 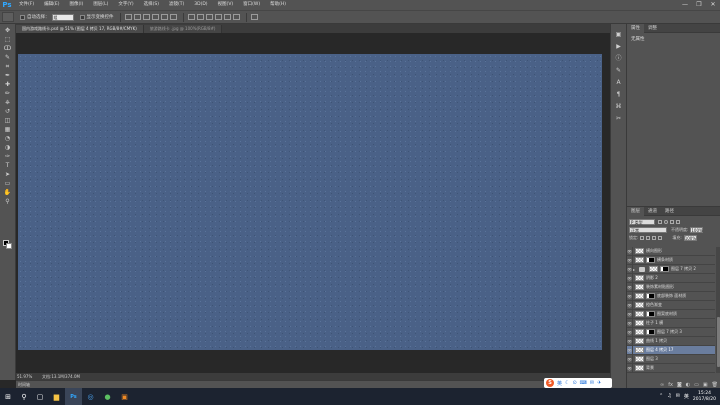 What do you see at coordinates (8, 157) in the screenshot?
I see `pen-tool-icon: ✑` at bounding box center [8, 157].